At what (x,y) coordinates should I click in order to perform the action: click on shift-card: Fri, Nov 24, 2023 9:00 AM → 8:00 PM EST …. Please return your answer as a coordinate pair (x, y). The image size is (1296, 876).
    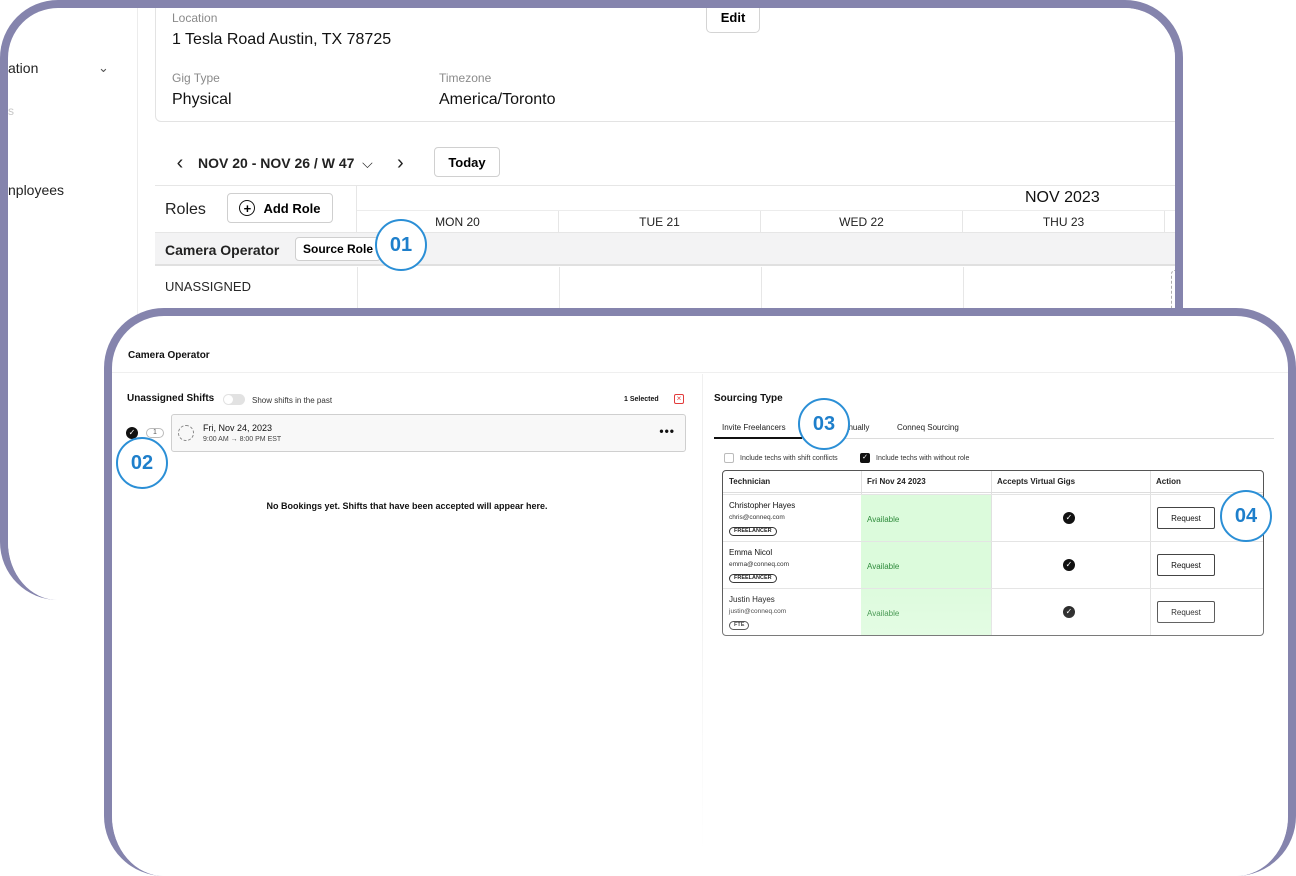
    Looking at the image, I should click on (428, 433).